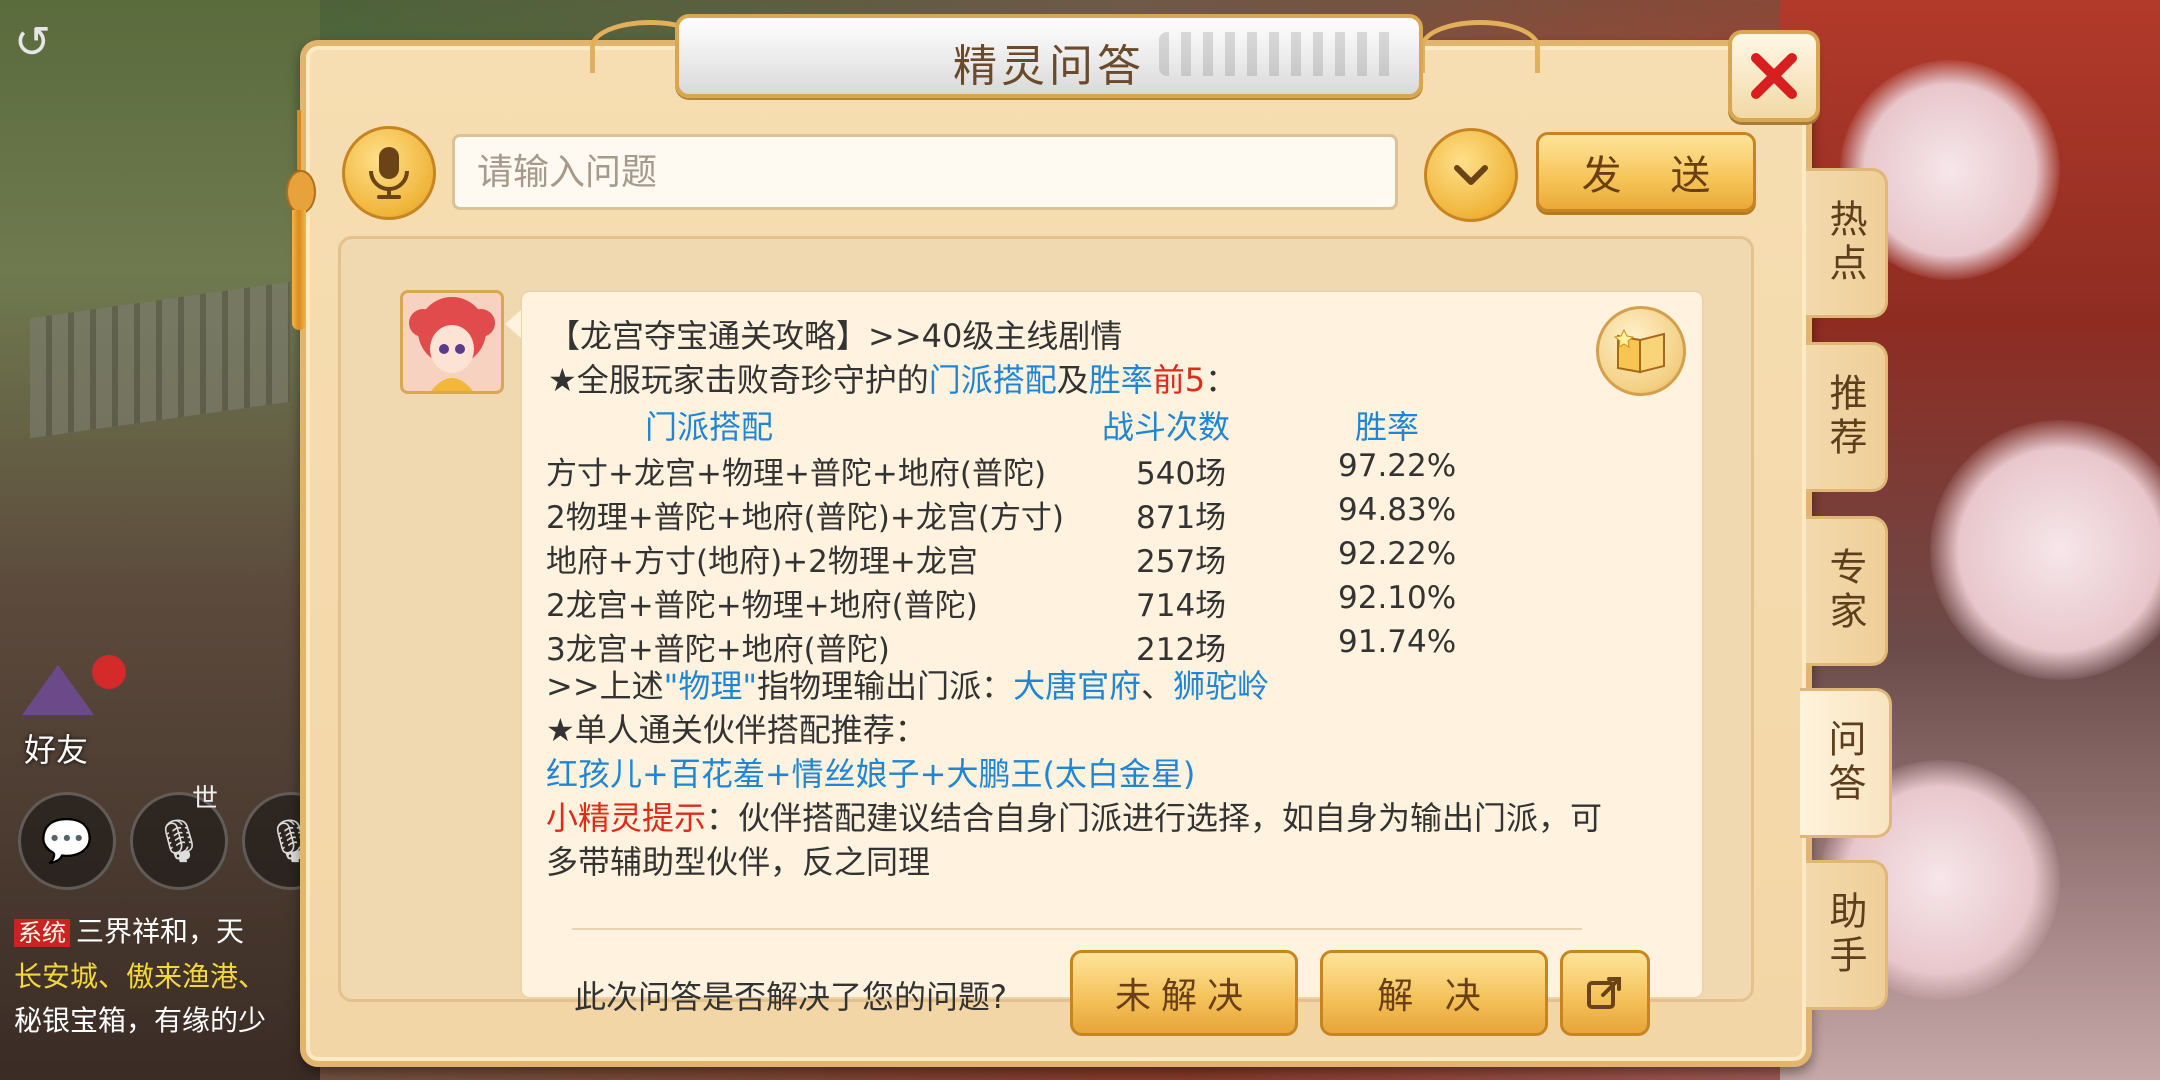 The width and height of the screenshot is (2160, 1080). I want to click on tip-line: 小精灵提示：伙伴搭配建议结合自身门派进行选择，如自身为输出门派，可, so click(1074, 818).